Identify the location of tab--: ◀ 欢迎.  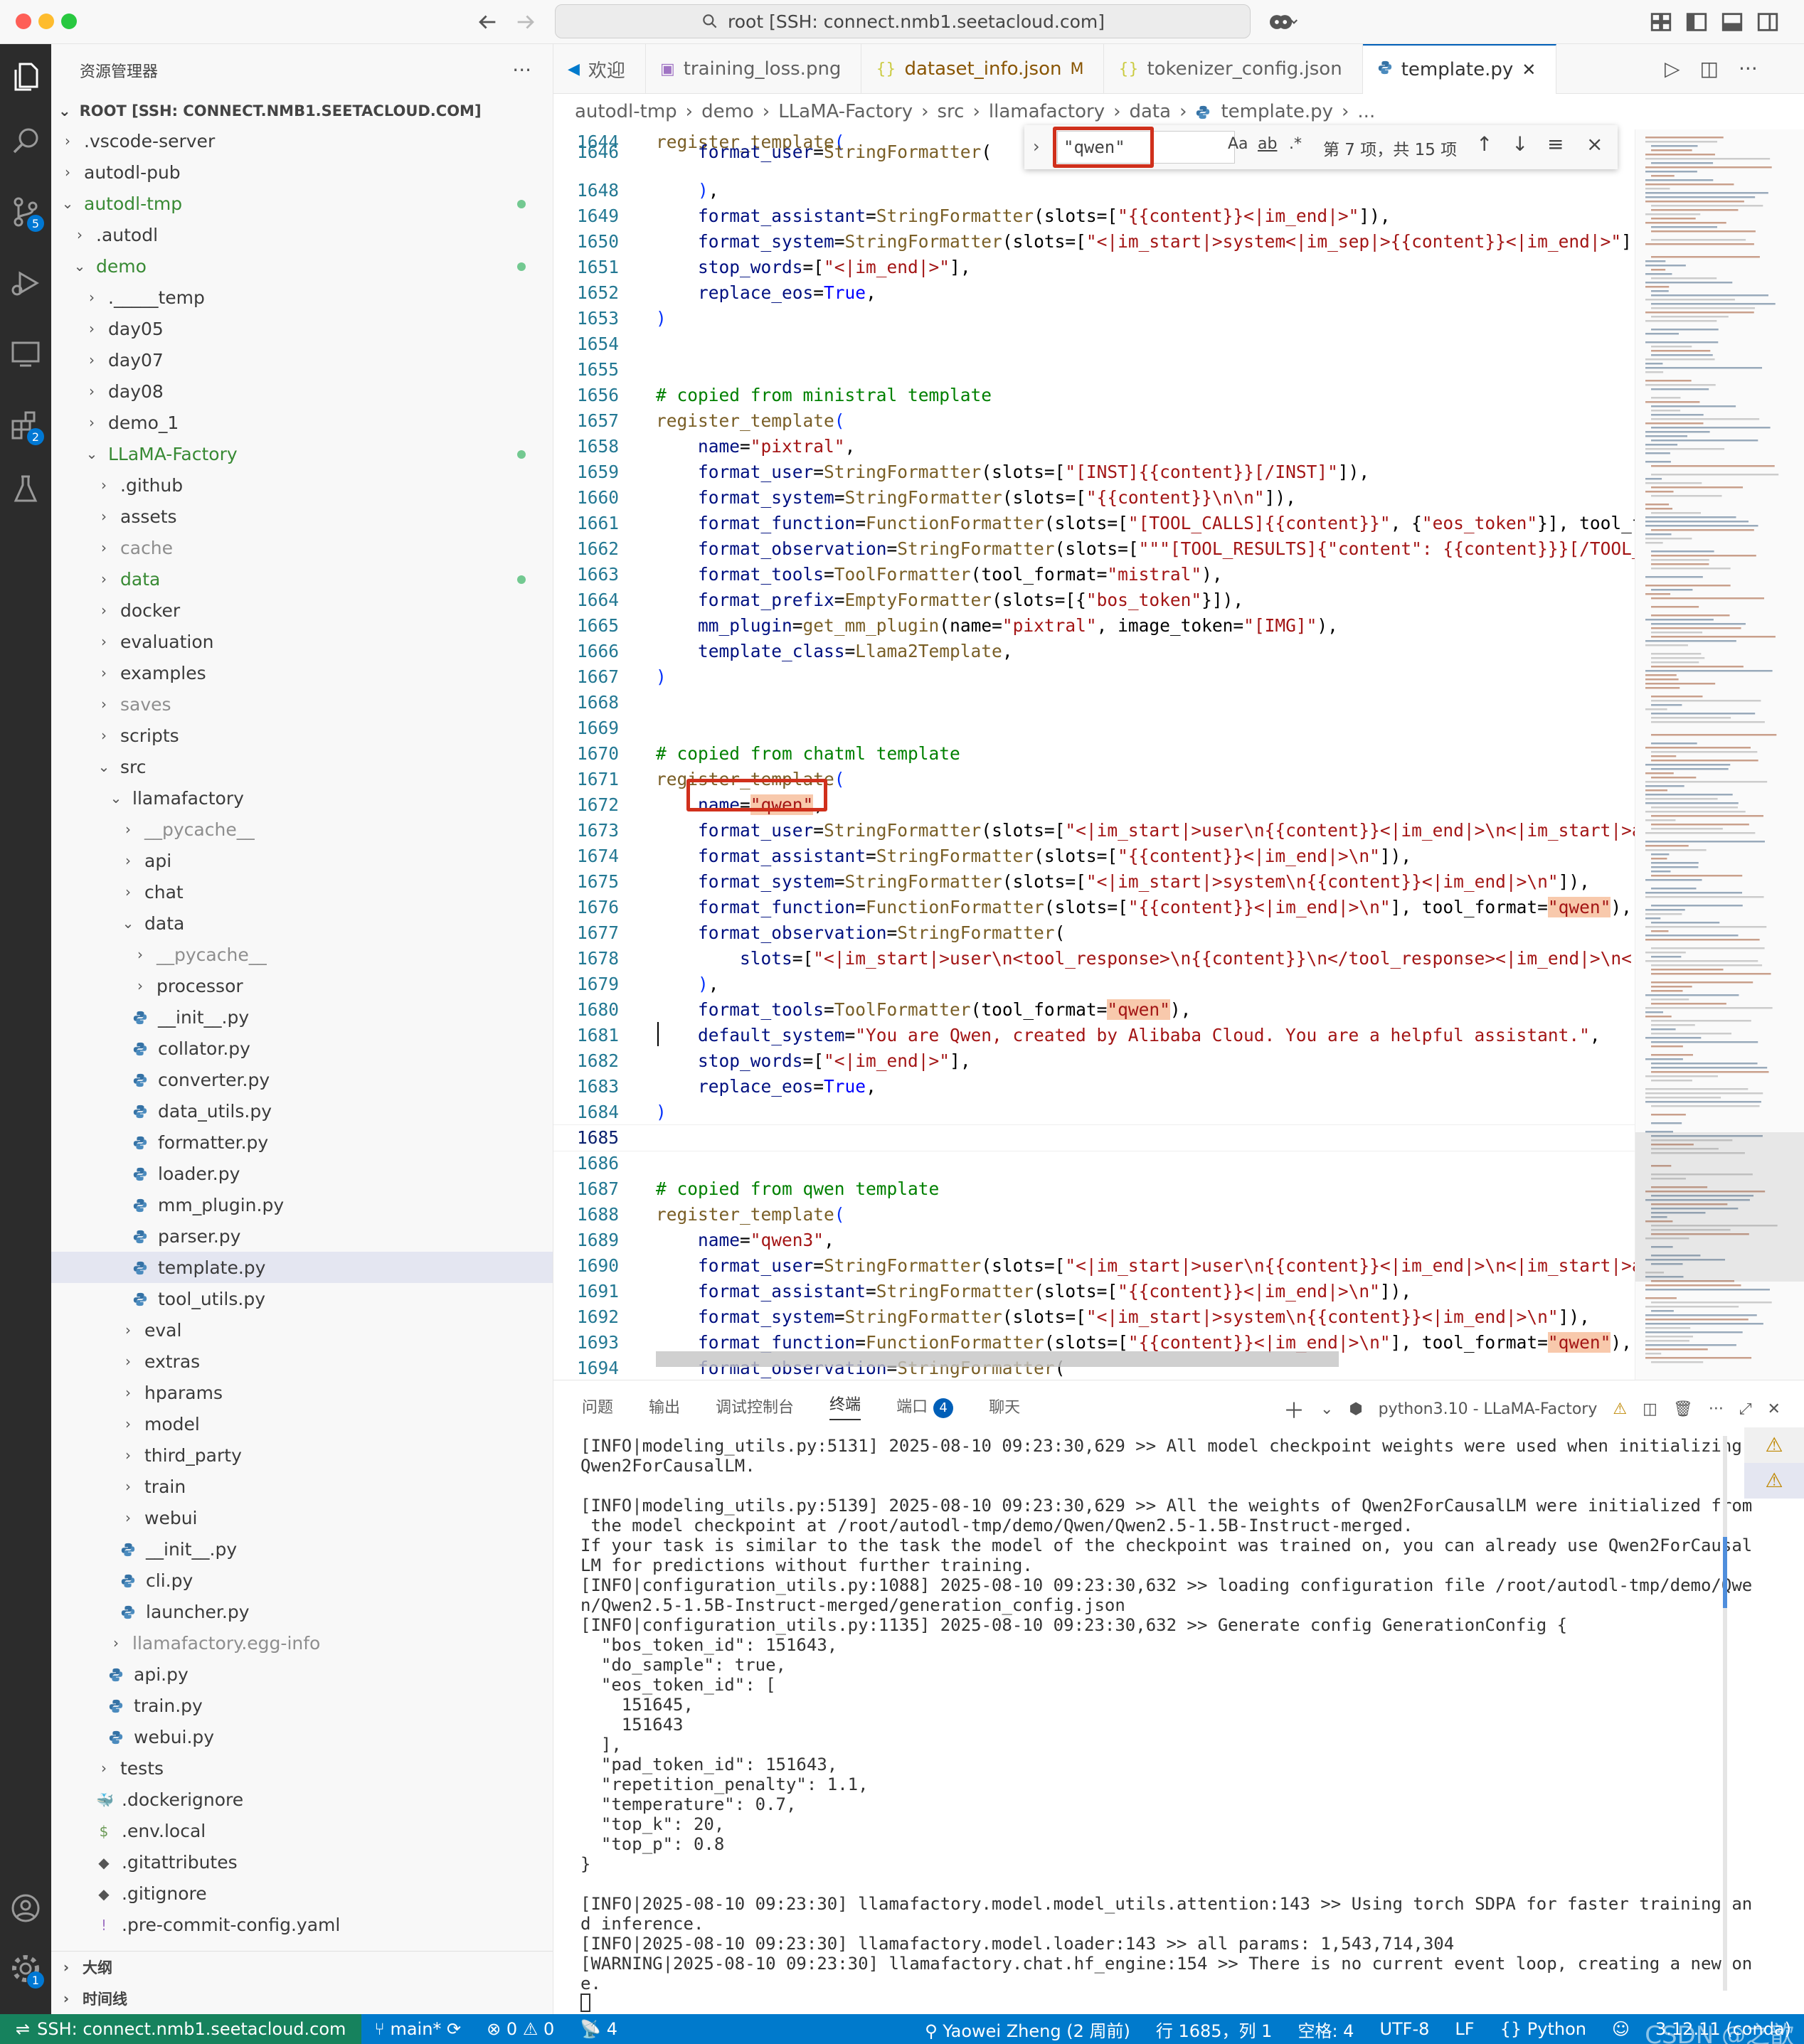
(599, 69).